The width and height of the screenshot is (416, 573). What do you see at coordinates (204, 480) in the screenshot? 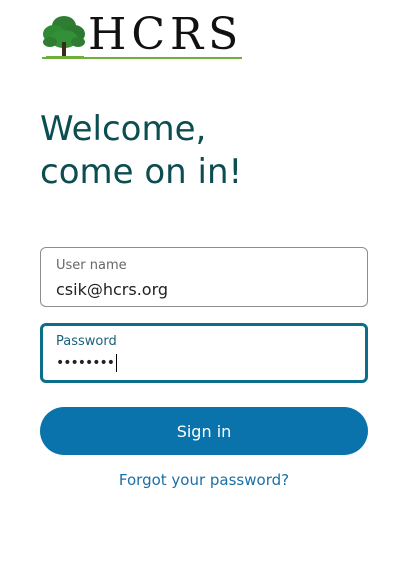
I see `forgot-password-link: Forgot your password?` at bounding box center [204, 480].